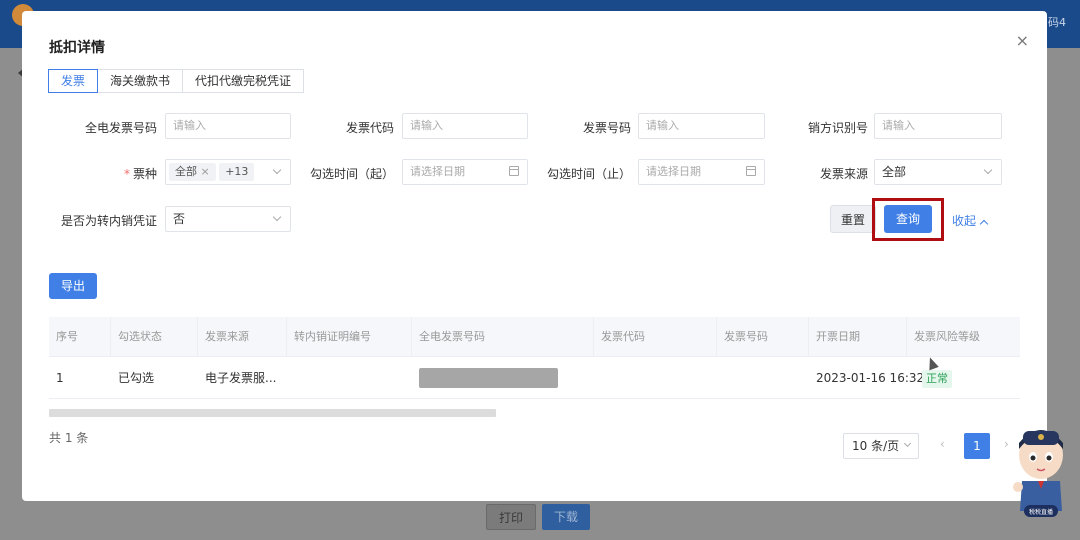  What do you see at coordinates (655, 337) in the screenshot?
I see `column-header: 发票代码` at bounding box center [655, 337].